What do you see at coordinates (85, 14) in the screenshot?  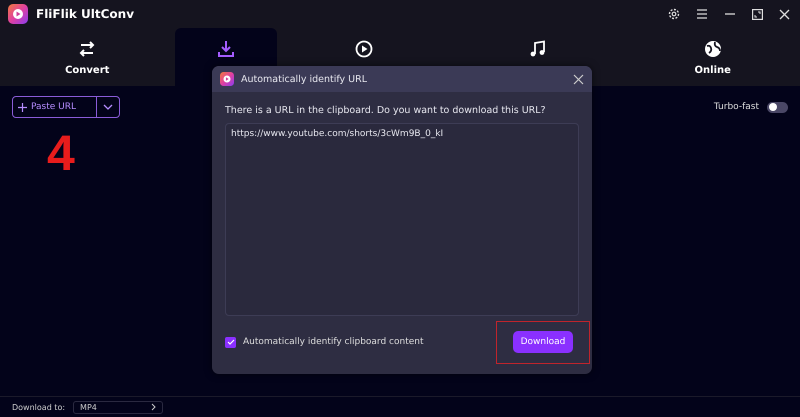 I see `window-title: FliFlik UltConv` at bounding box center [85, 14].